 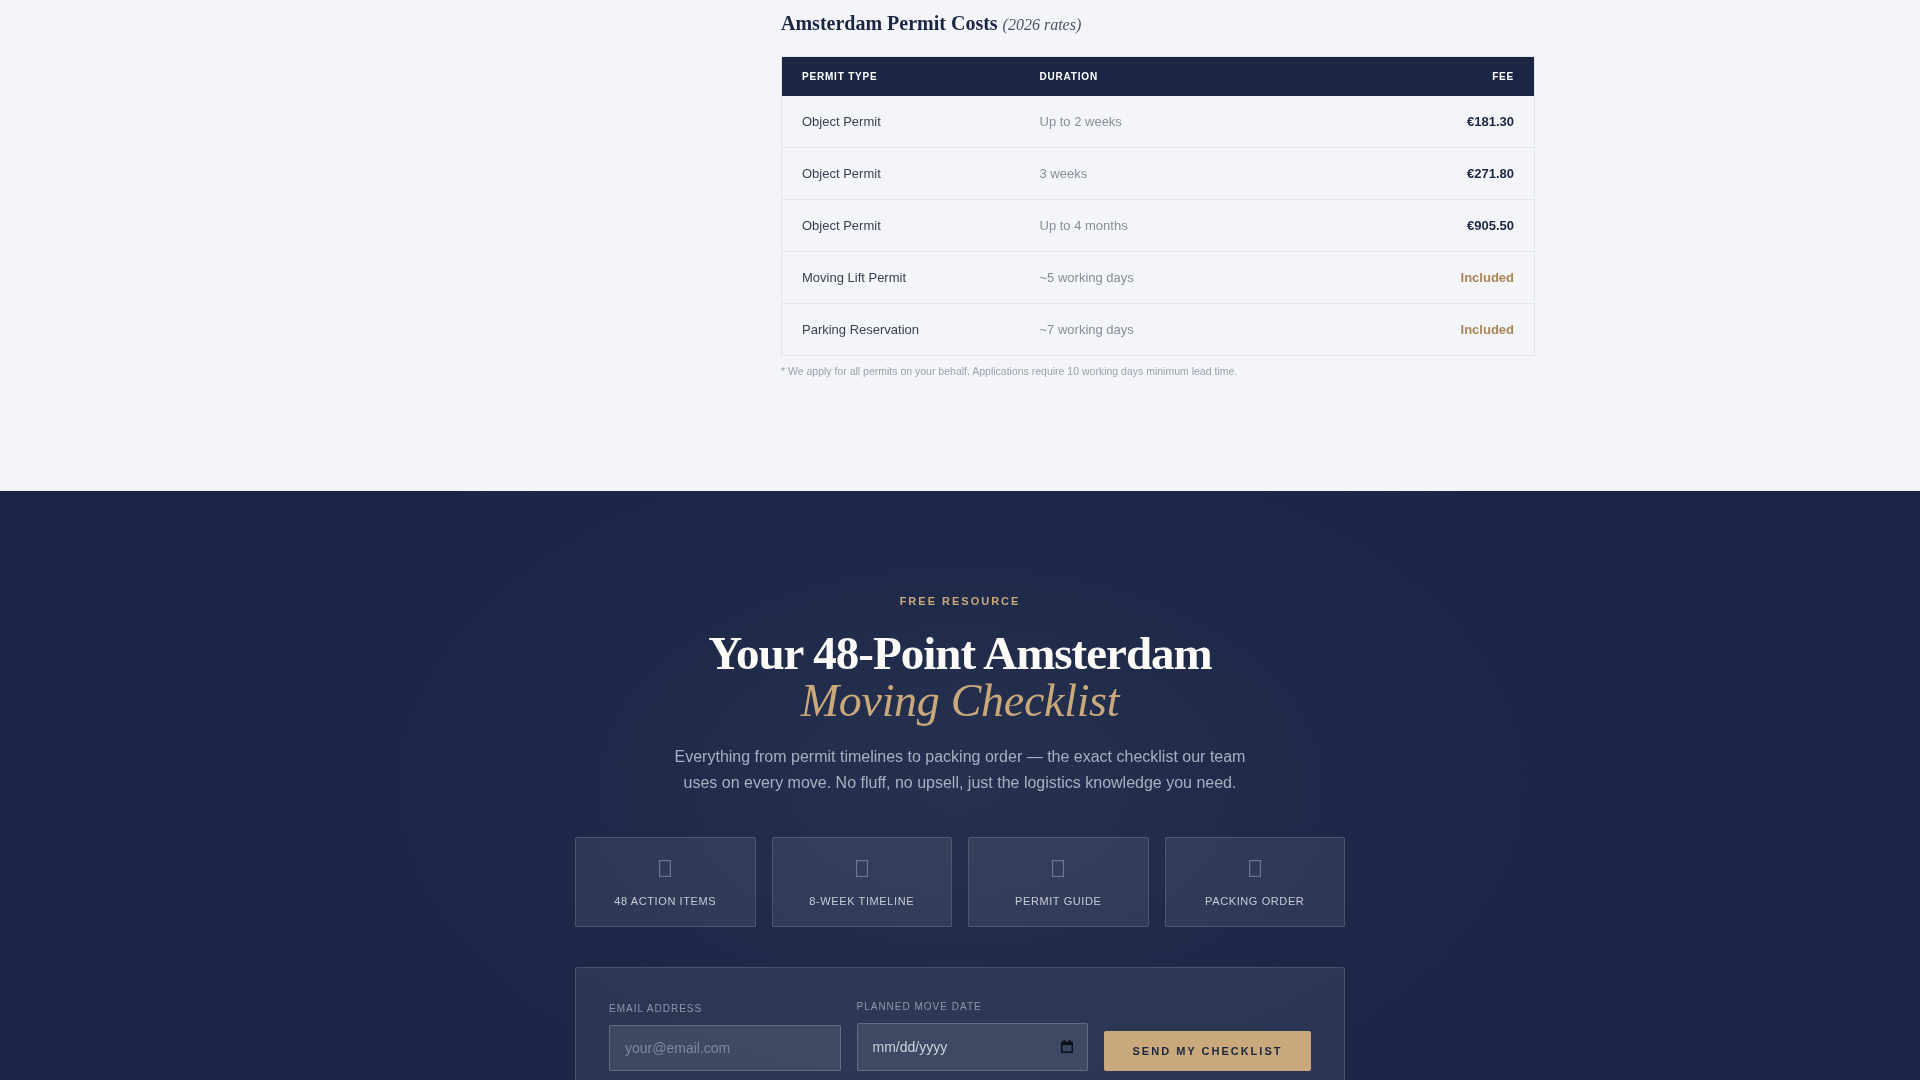 I want to click on heading-accent-text: Moving Checklist, so click(x=960, y=701).